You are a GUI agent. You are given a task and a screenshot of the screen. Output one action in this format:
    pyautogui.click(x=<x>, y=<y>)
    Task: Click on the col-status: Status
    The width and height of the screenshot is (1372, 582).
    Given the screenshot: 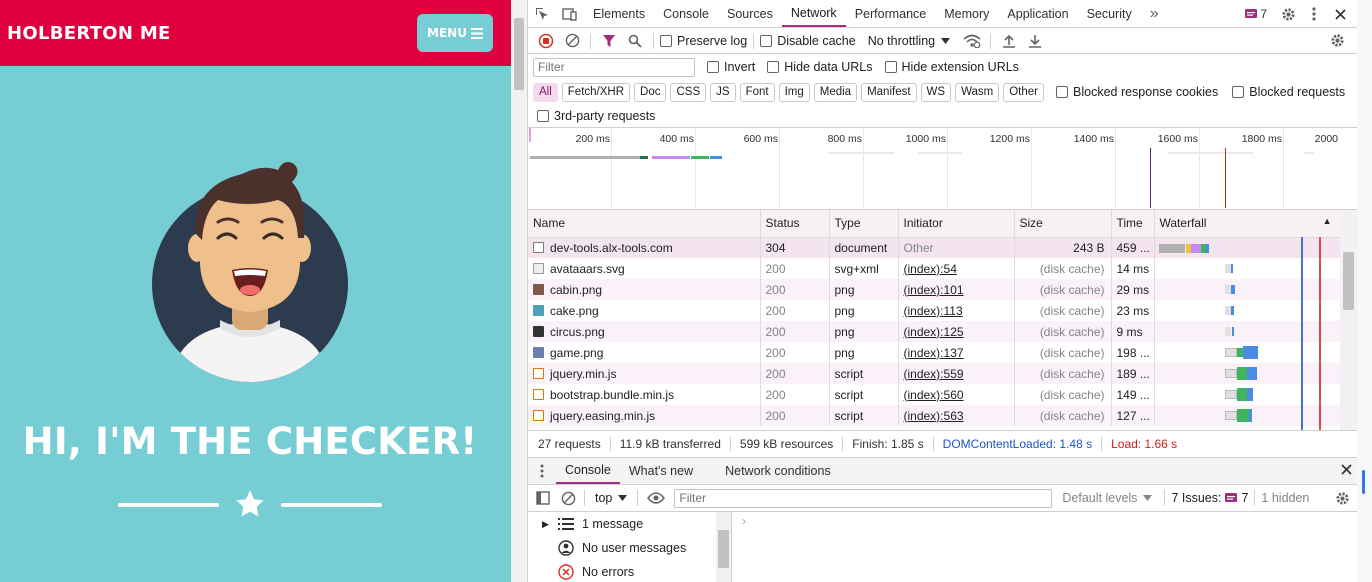 What is the action you would take?
    pyautogui.click(x=795, y=224)
    